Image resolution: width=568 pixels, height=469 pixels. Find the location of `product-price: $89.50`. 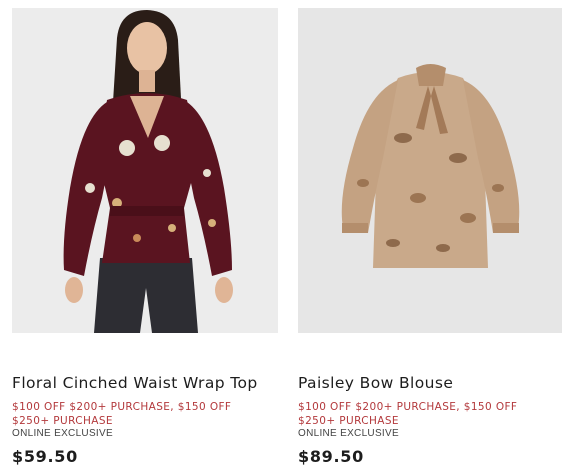

product-price: $89.50 is located at coordinates (331, 456).